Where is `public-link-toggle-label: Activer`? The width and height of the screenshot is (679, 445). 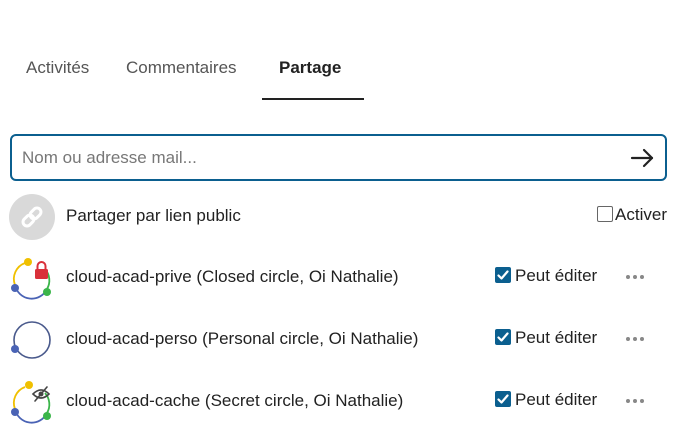 public-link-toggle-label: Activer is located at coordinates (641, 214).